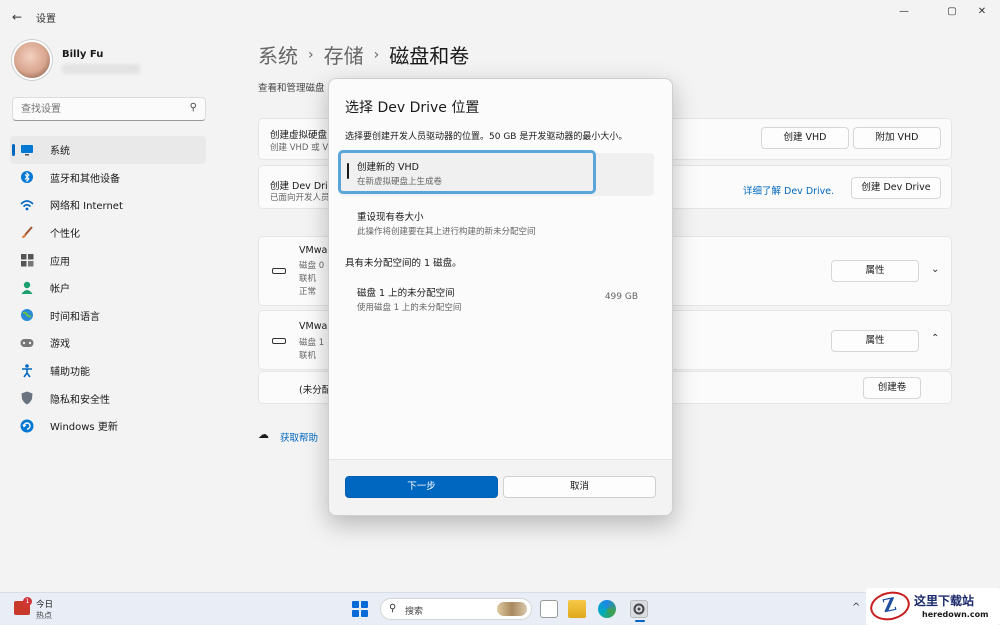 This screenshot has width=1000, height=625. What do you see at coordinates (467, 172) in the screenshot?
I see `option-create-new-vhd: 创建新的 VHD 在新虚拟硬盘上生成卷` at bounding box center [467, 172].